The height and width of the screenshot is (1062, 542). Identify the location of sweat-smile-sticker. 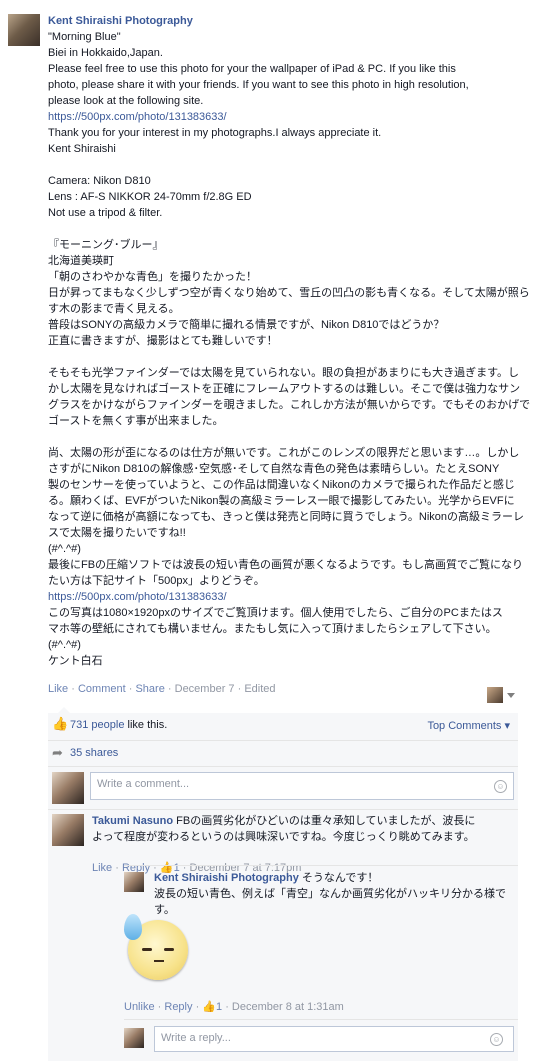
(156, 947).